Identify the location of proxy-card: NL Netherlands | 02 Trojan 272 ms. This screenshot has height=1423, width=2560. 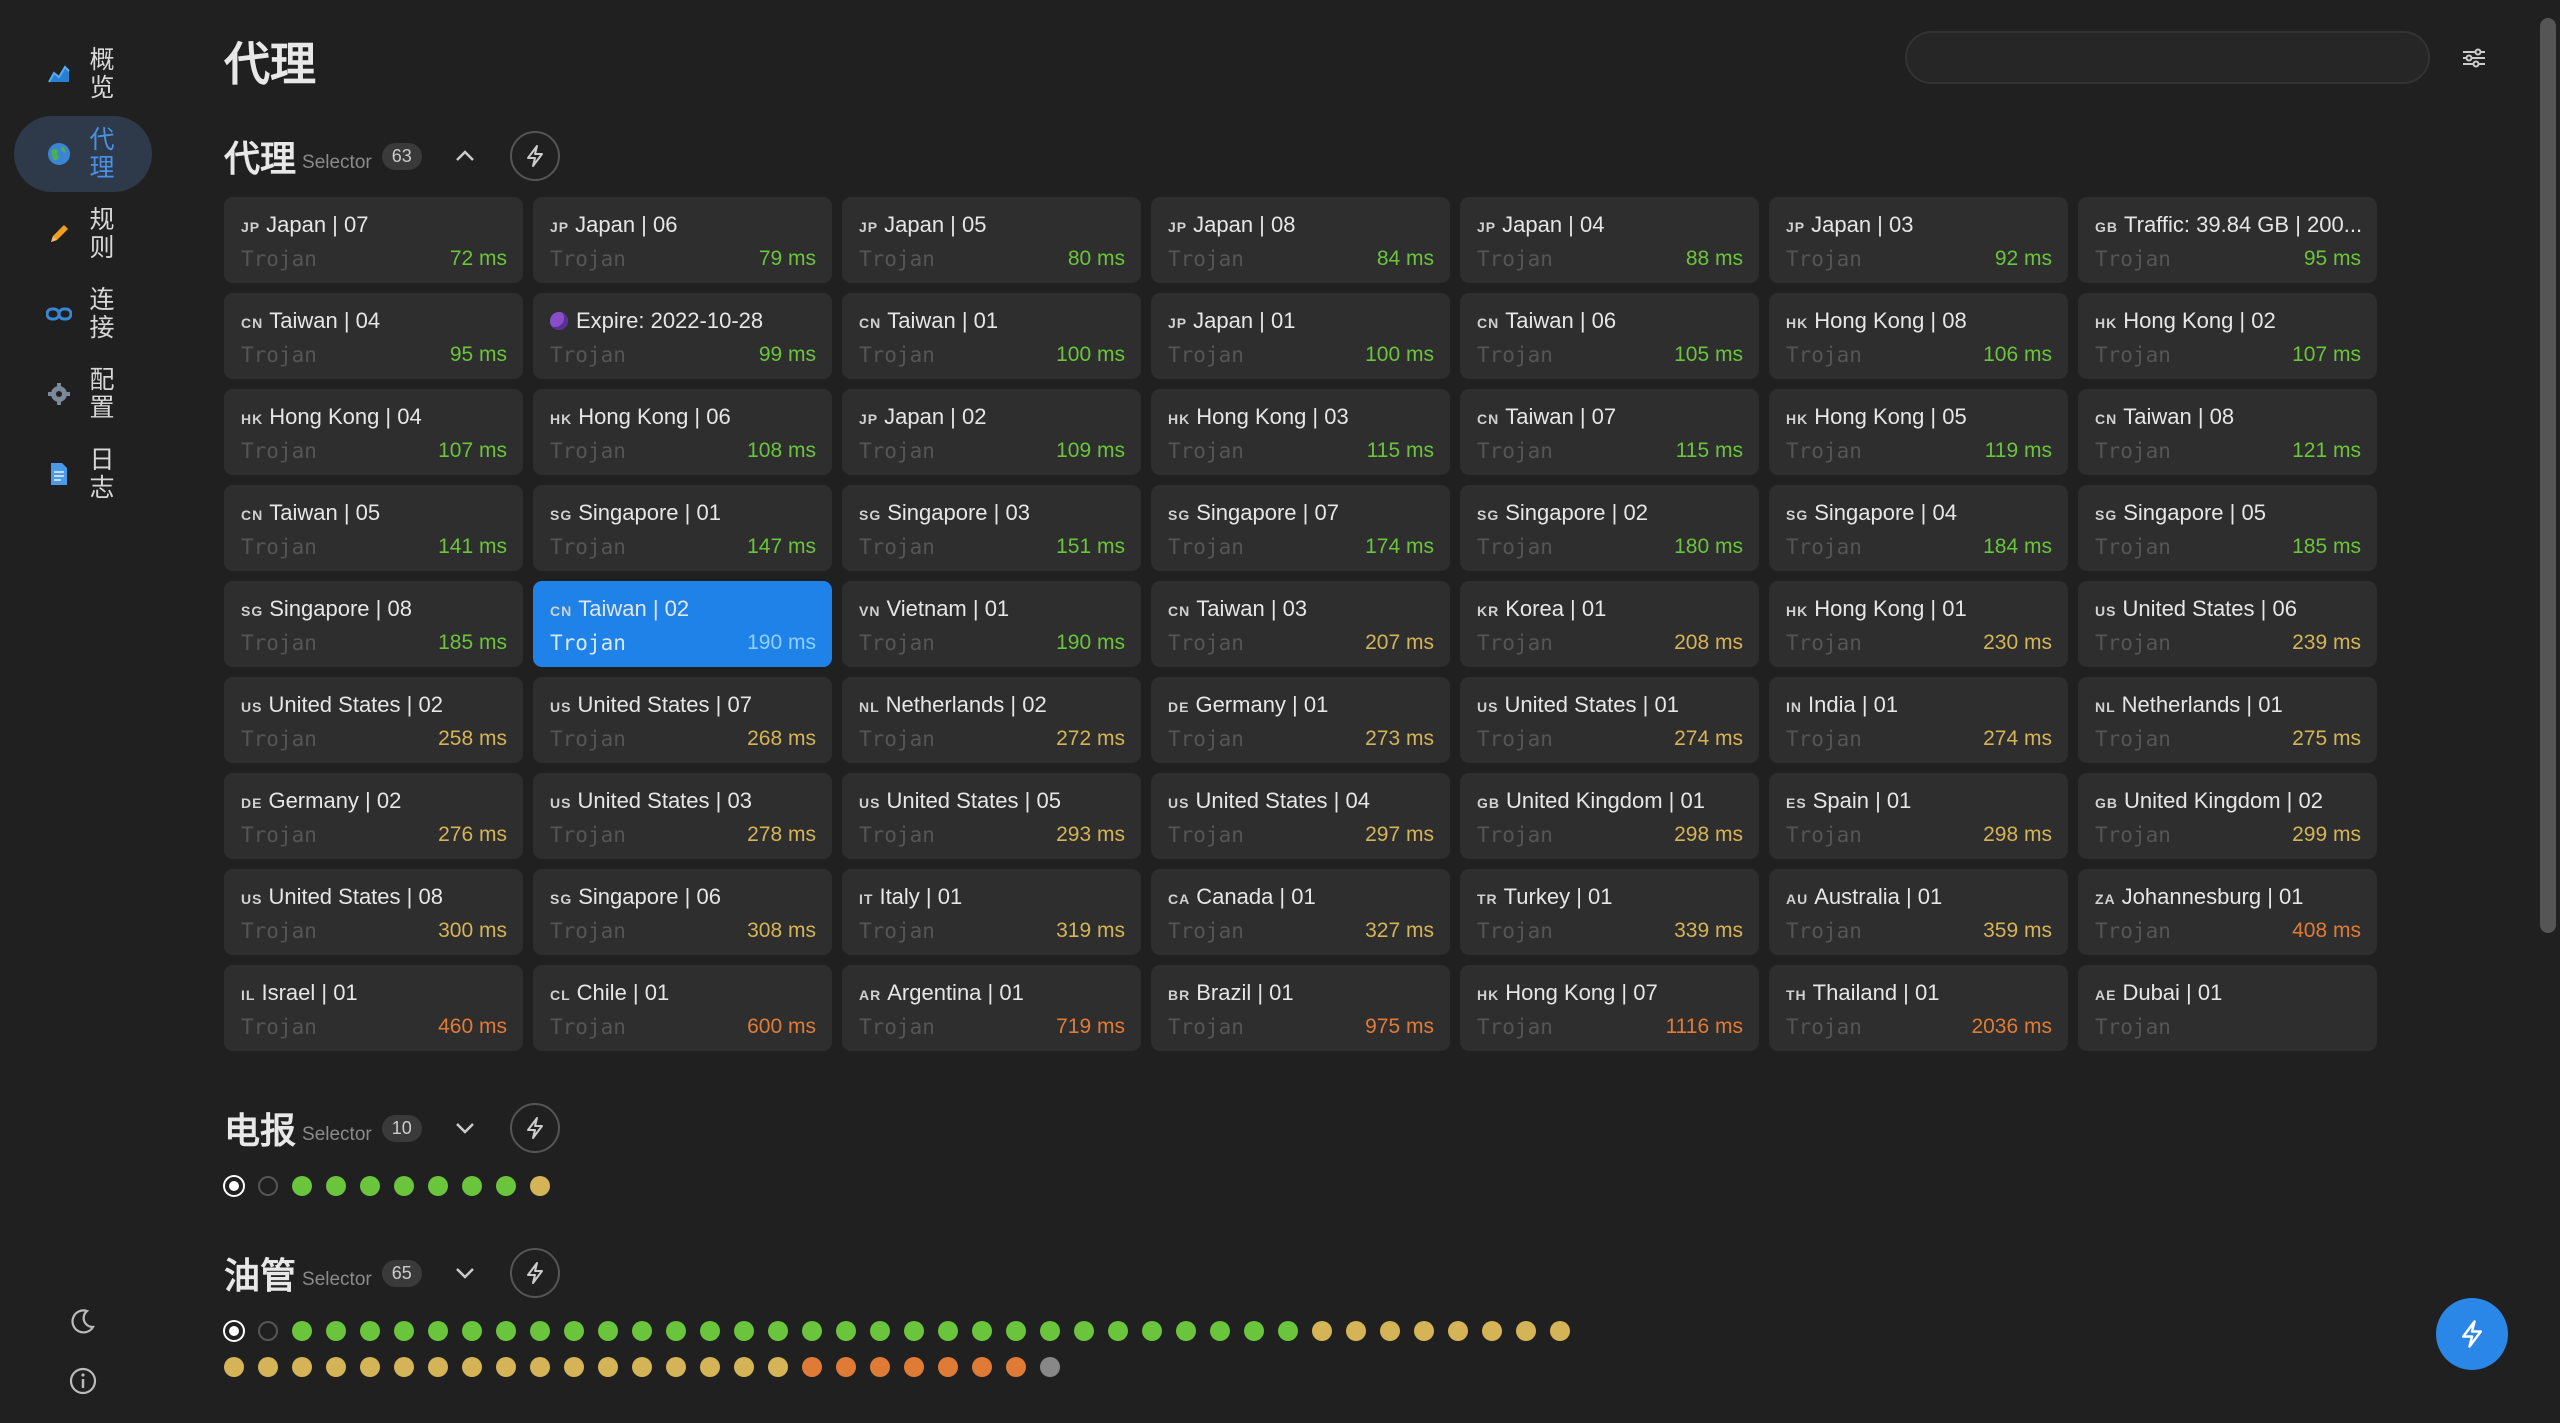
(991, 720).